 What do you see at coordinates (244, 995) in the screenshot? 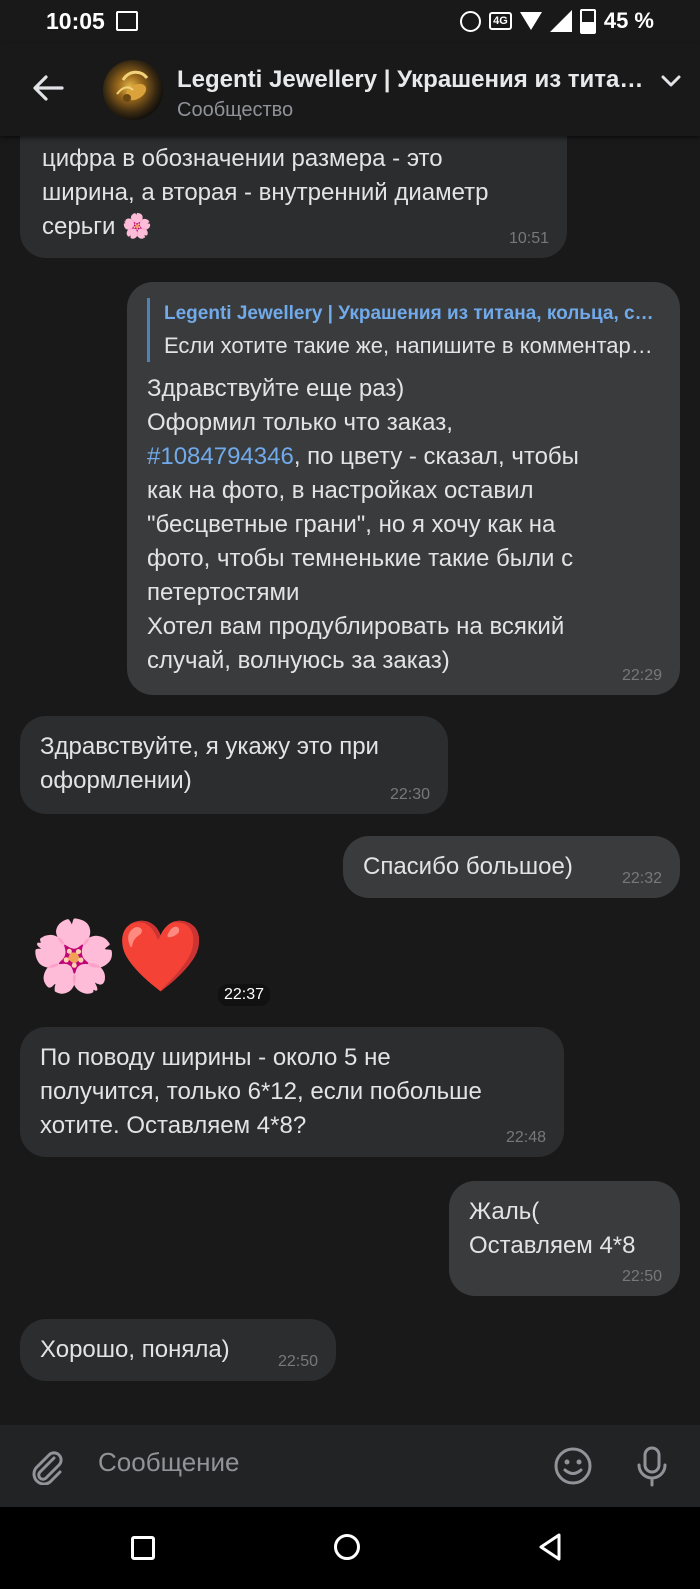
I see `message-time: 22:37` at bounding box center [244, 995].